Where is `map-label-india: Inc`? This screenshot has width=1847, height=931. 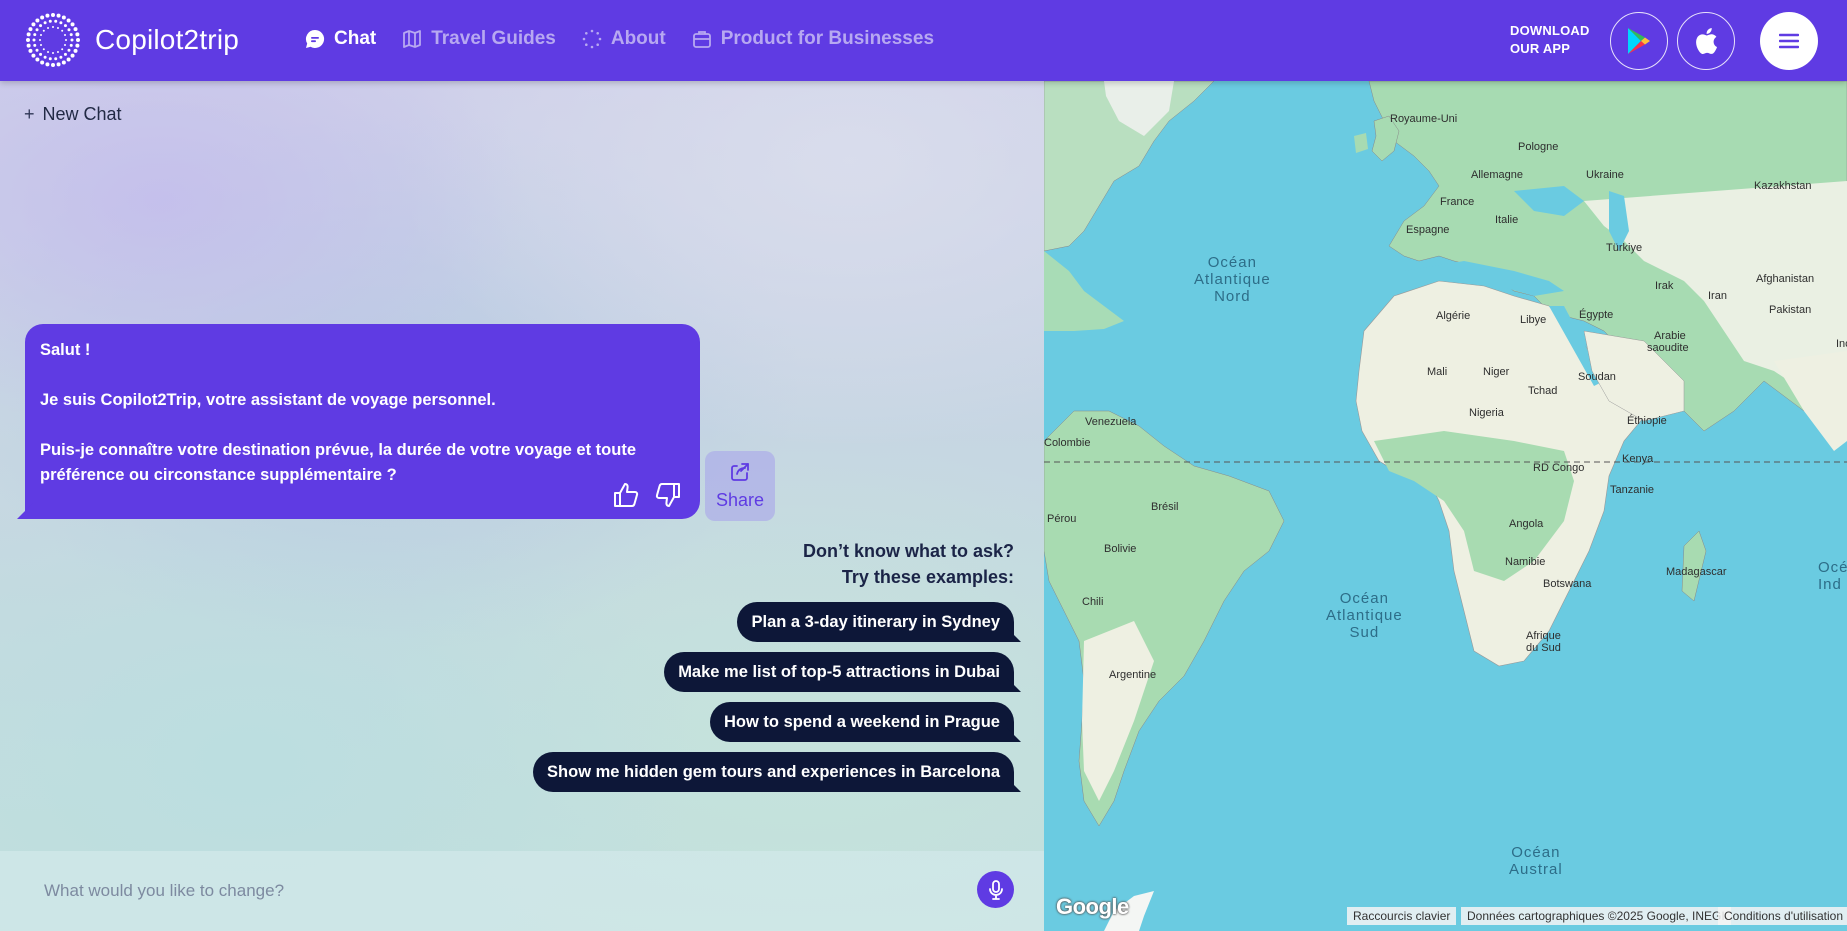 map-label-india: Inc is located at coordinates (1841, 344).